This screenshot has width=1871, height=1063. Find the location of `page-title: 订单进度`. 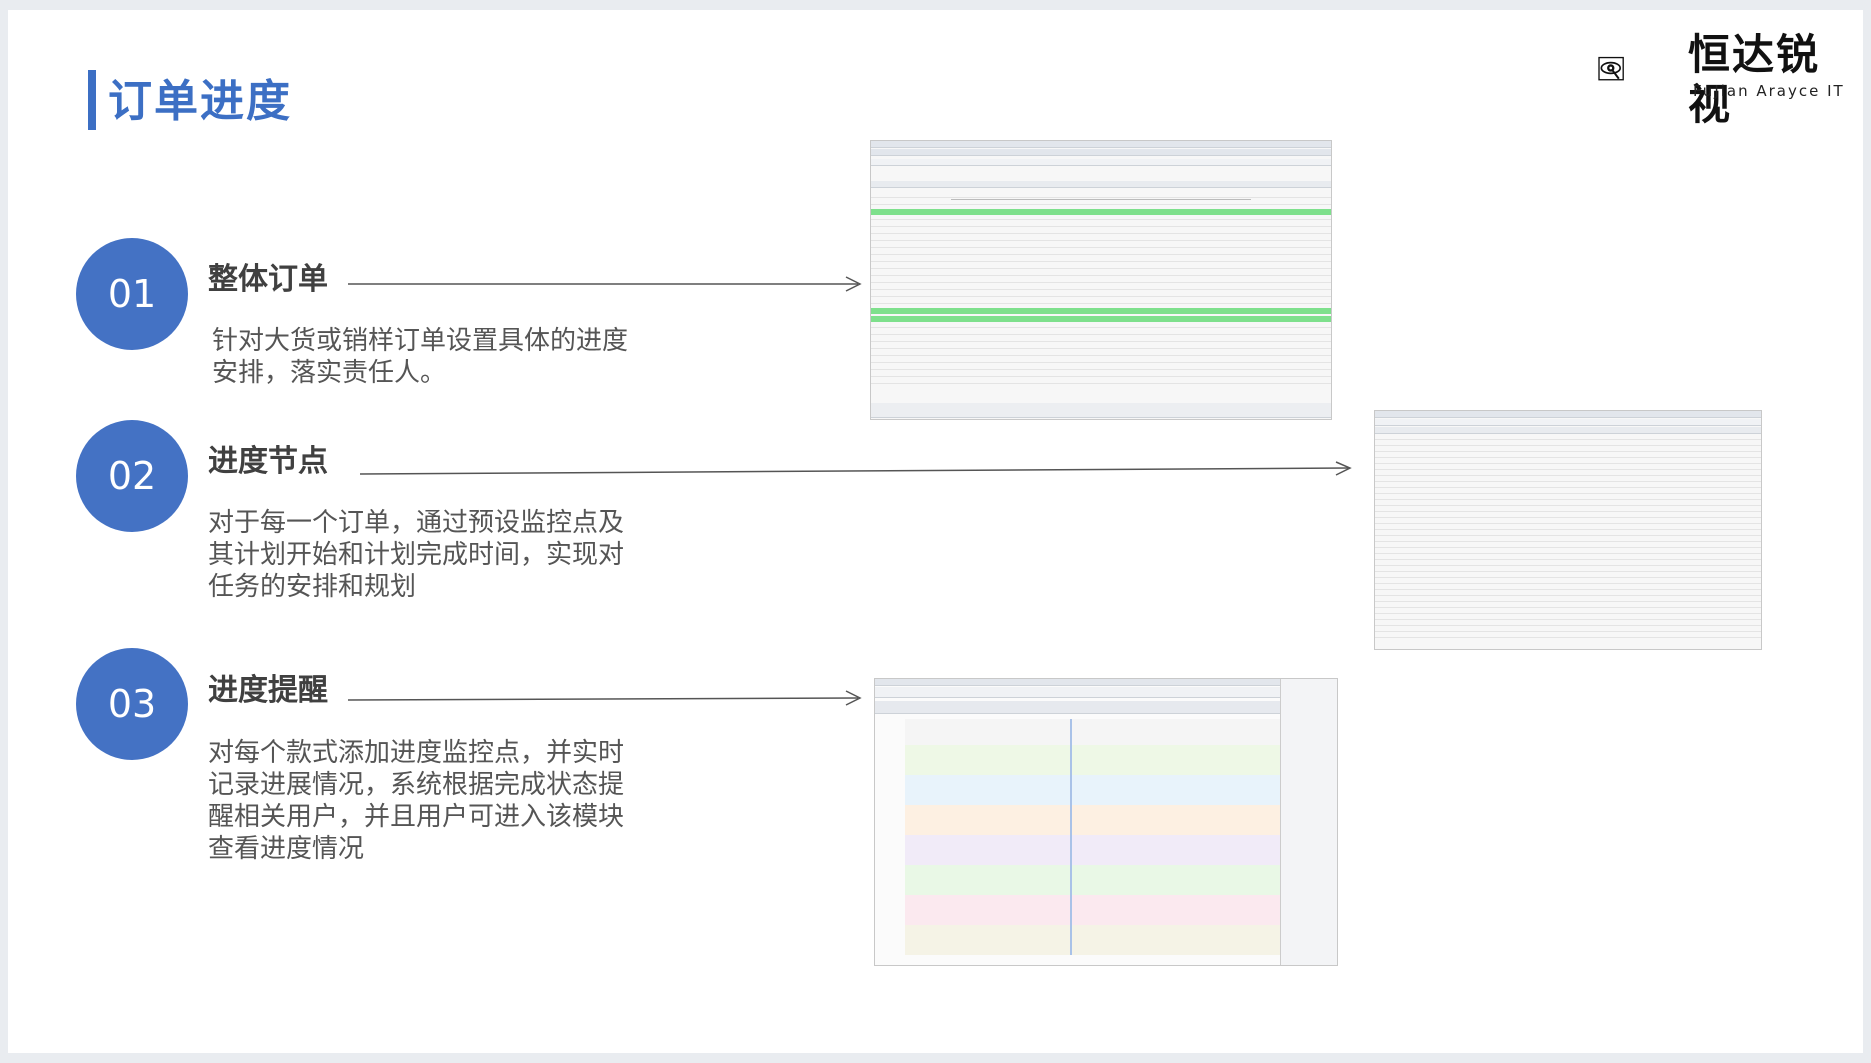

page-title: 订单进度 is located at coordinates (200, 101).